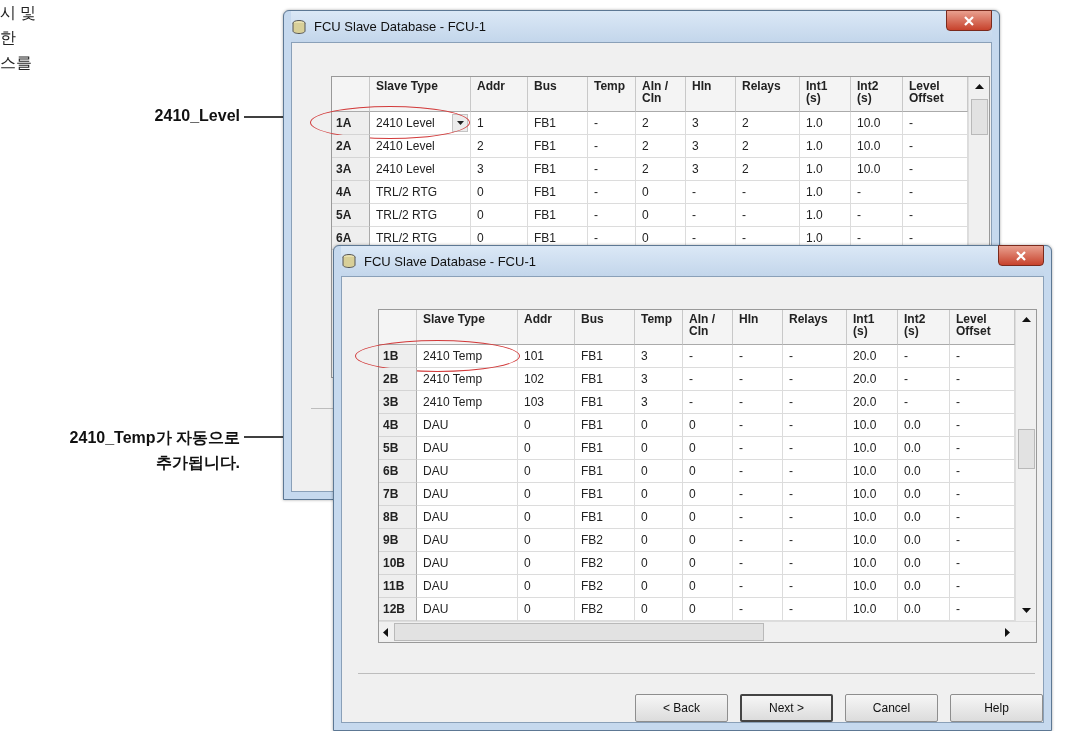  Describe the element at coordinates (398, 425) in the screenshot. I see `row-header: 4B` at that location.